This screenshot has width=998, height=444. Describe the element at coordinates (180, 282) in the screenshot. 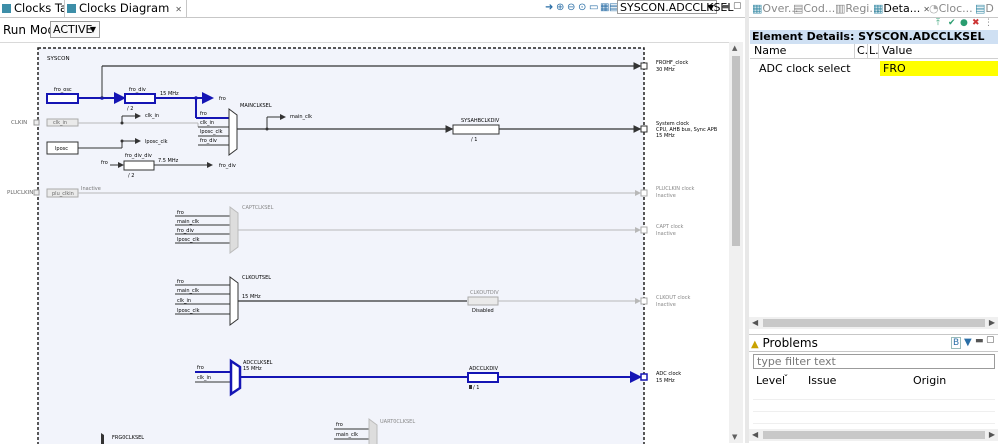

I see `clkout-in-0: fro` at that location.